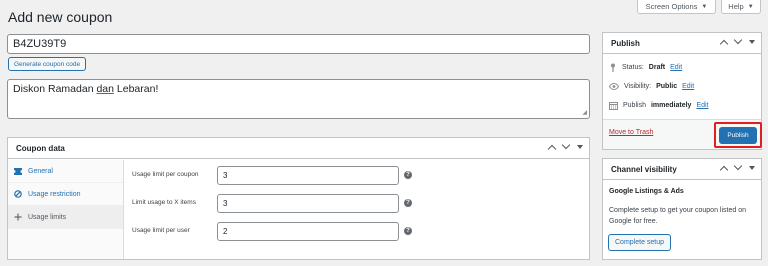 The width and height of the screenshot is (768, 266). Describe the element at coordinates (164, 202) in the screenshot. I see `limit-usage-to-x-items-label: Limit usage to X items` at that location.